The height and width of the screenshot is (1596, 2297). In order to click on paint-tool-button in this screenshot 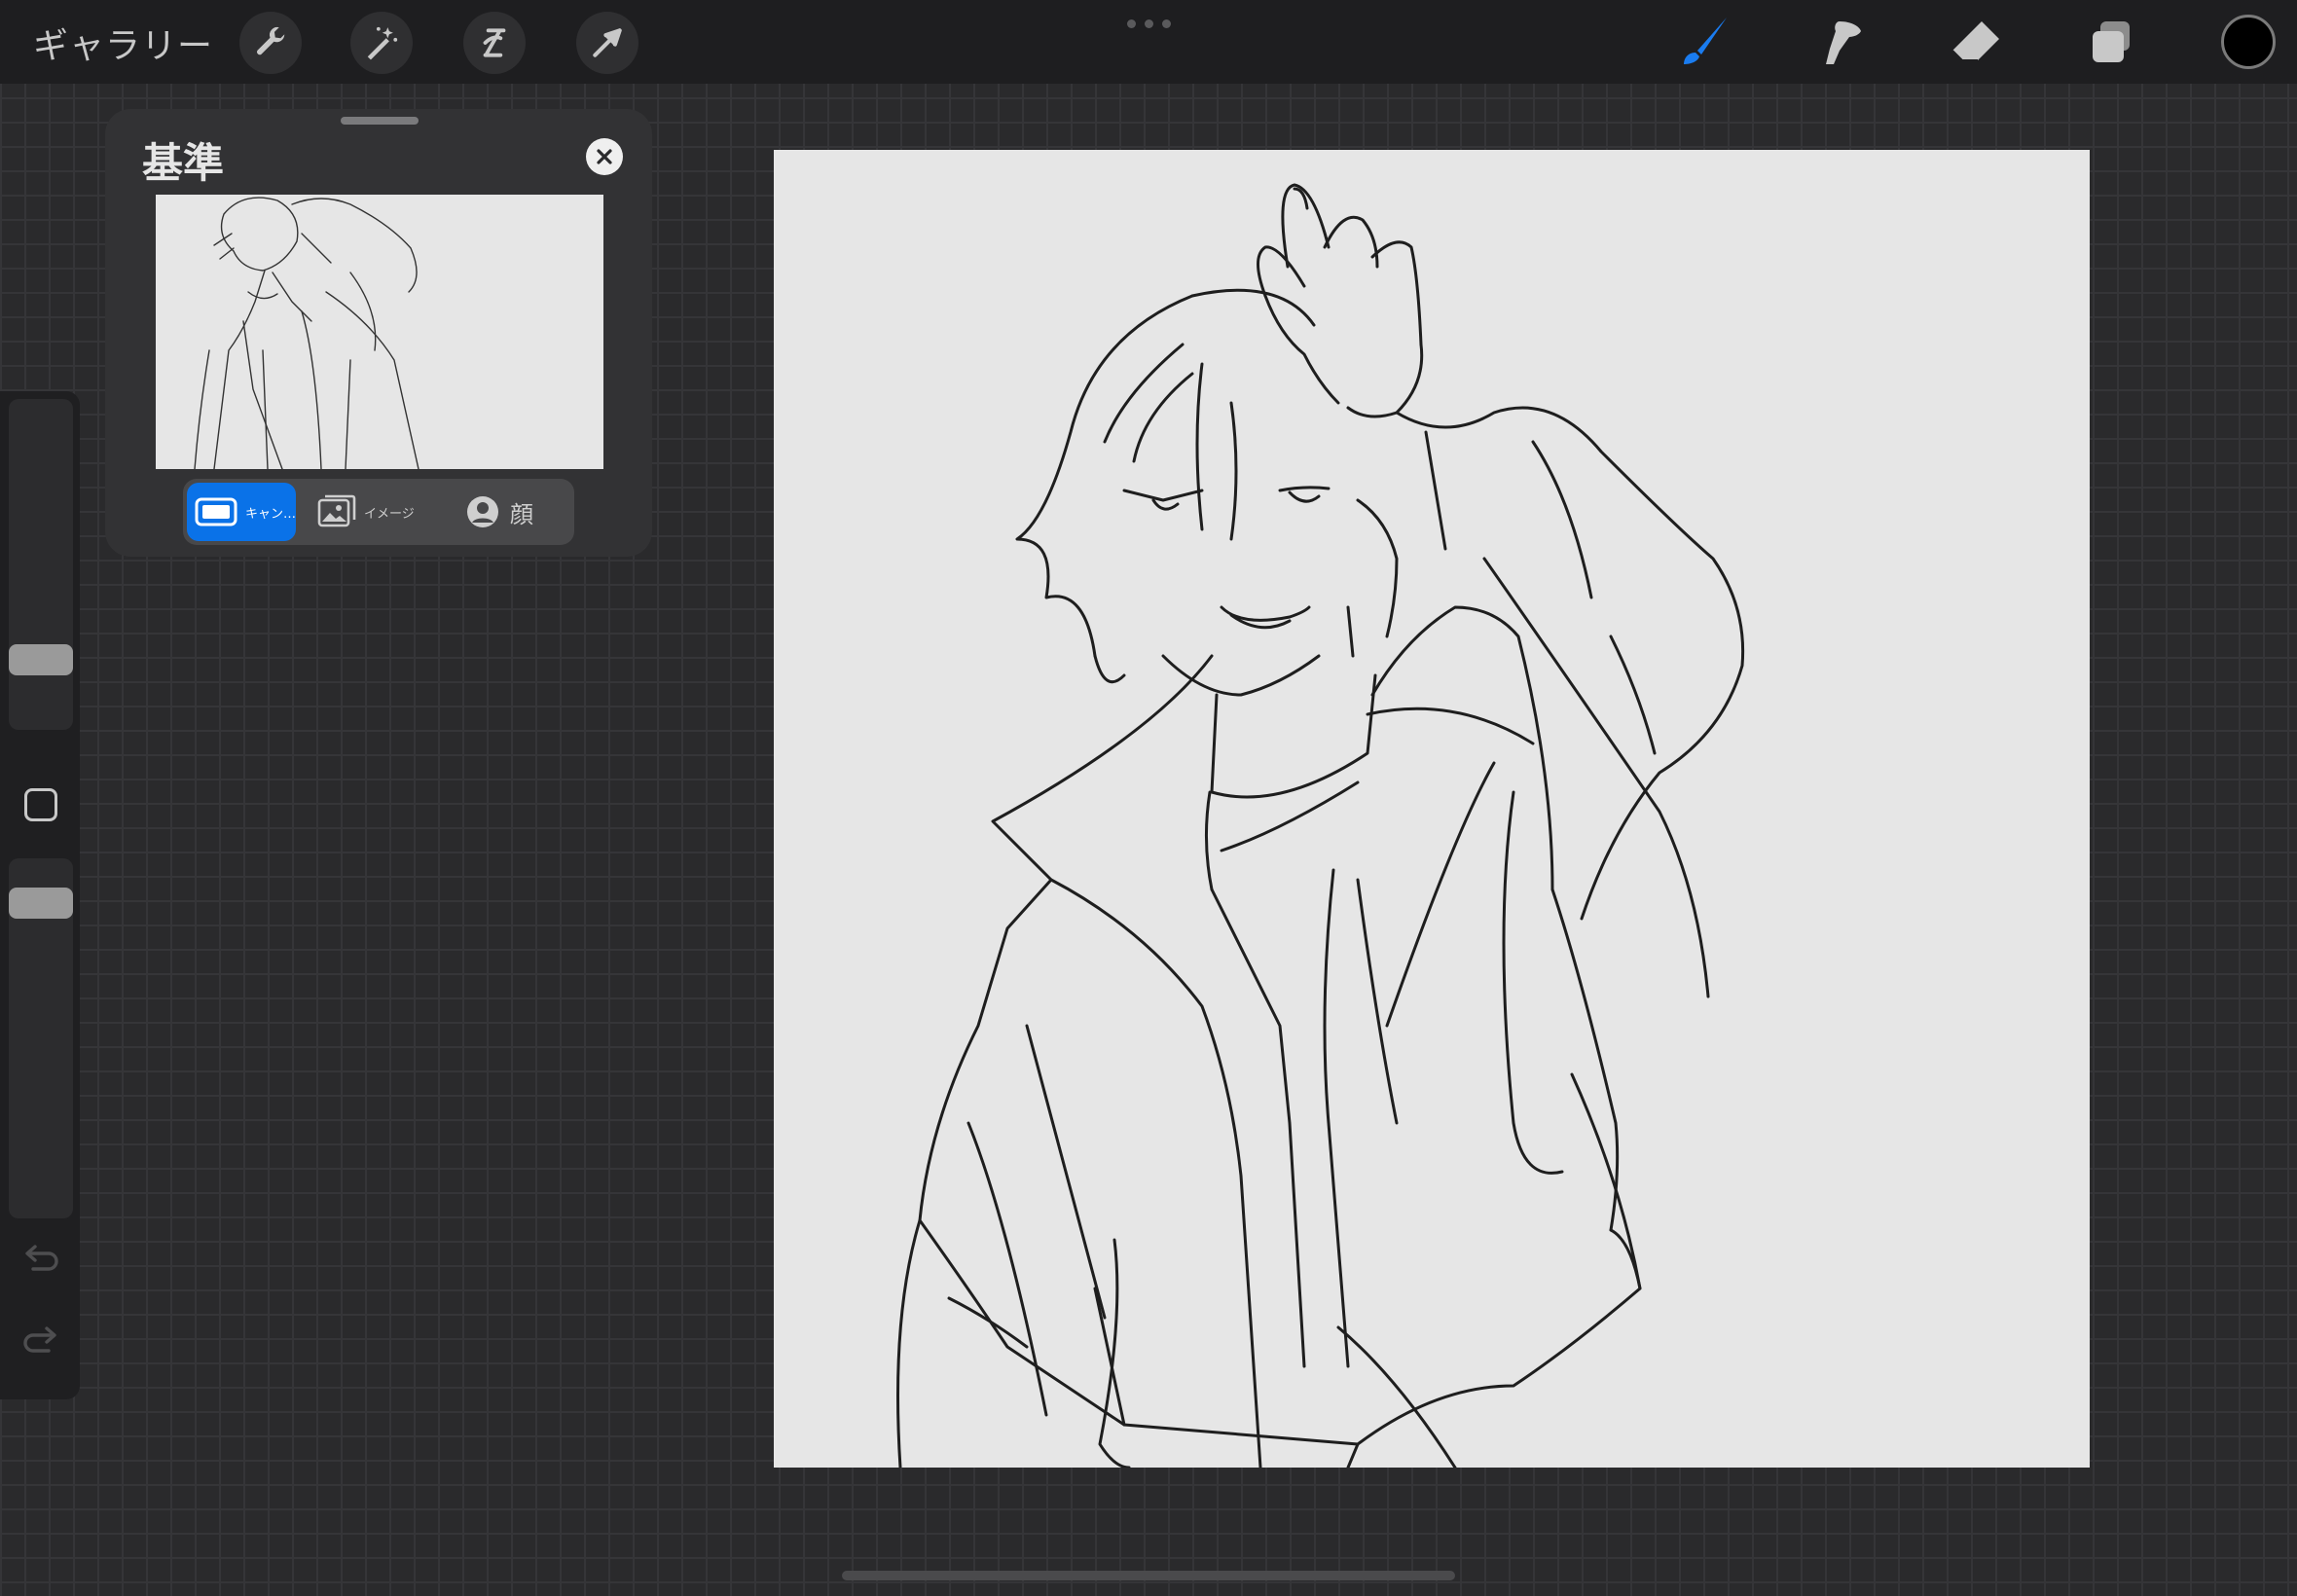, I will do `click(1703, 43)`.